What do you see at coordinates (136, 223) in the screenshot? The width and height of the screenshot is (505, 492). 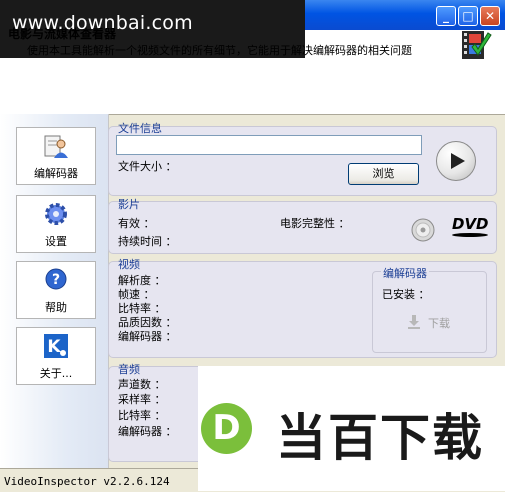 I see `valid-label: 有效 ：` at bounding box center [136, 223].